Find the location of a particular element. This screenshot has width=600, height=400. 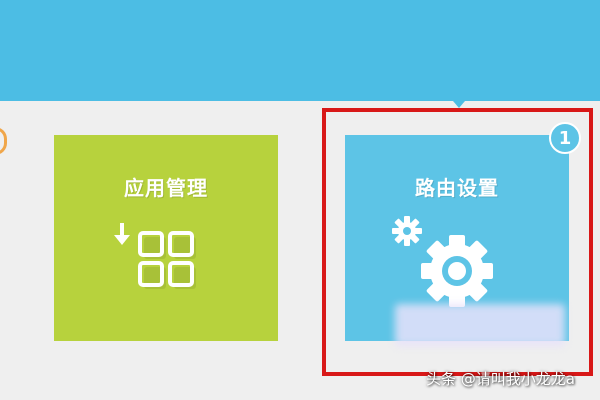

app-grid-download-icon is located at coordinates (155, 256).